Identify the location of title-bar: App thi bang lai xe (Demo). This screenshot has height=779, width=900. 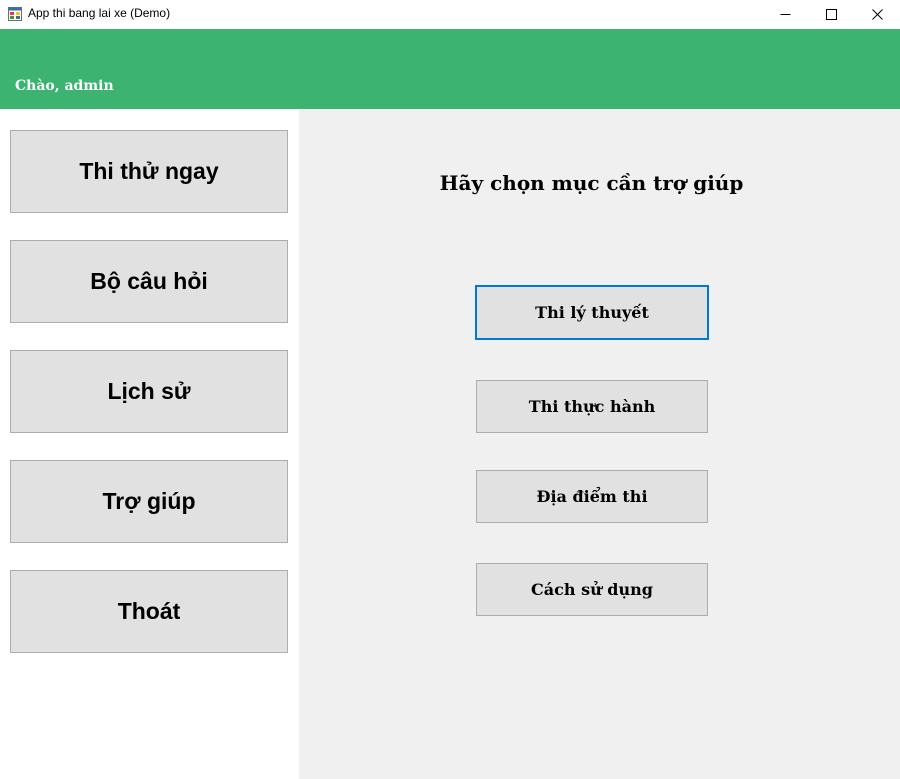
(450, 14).